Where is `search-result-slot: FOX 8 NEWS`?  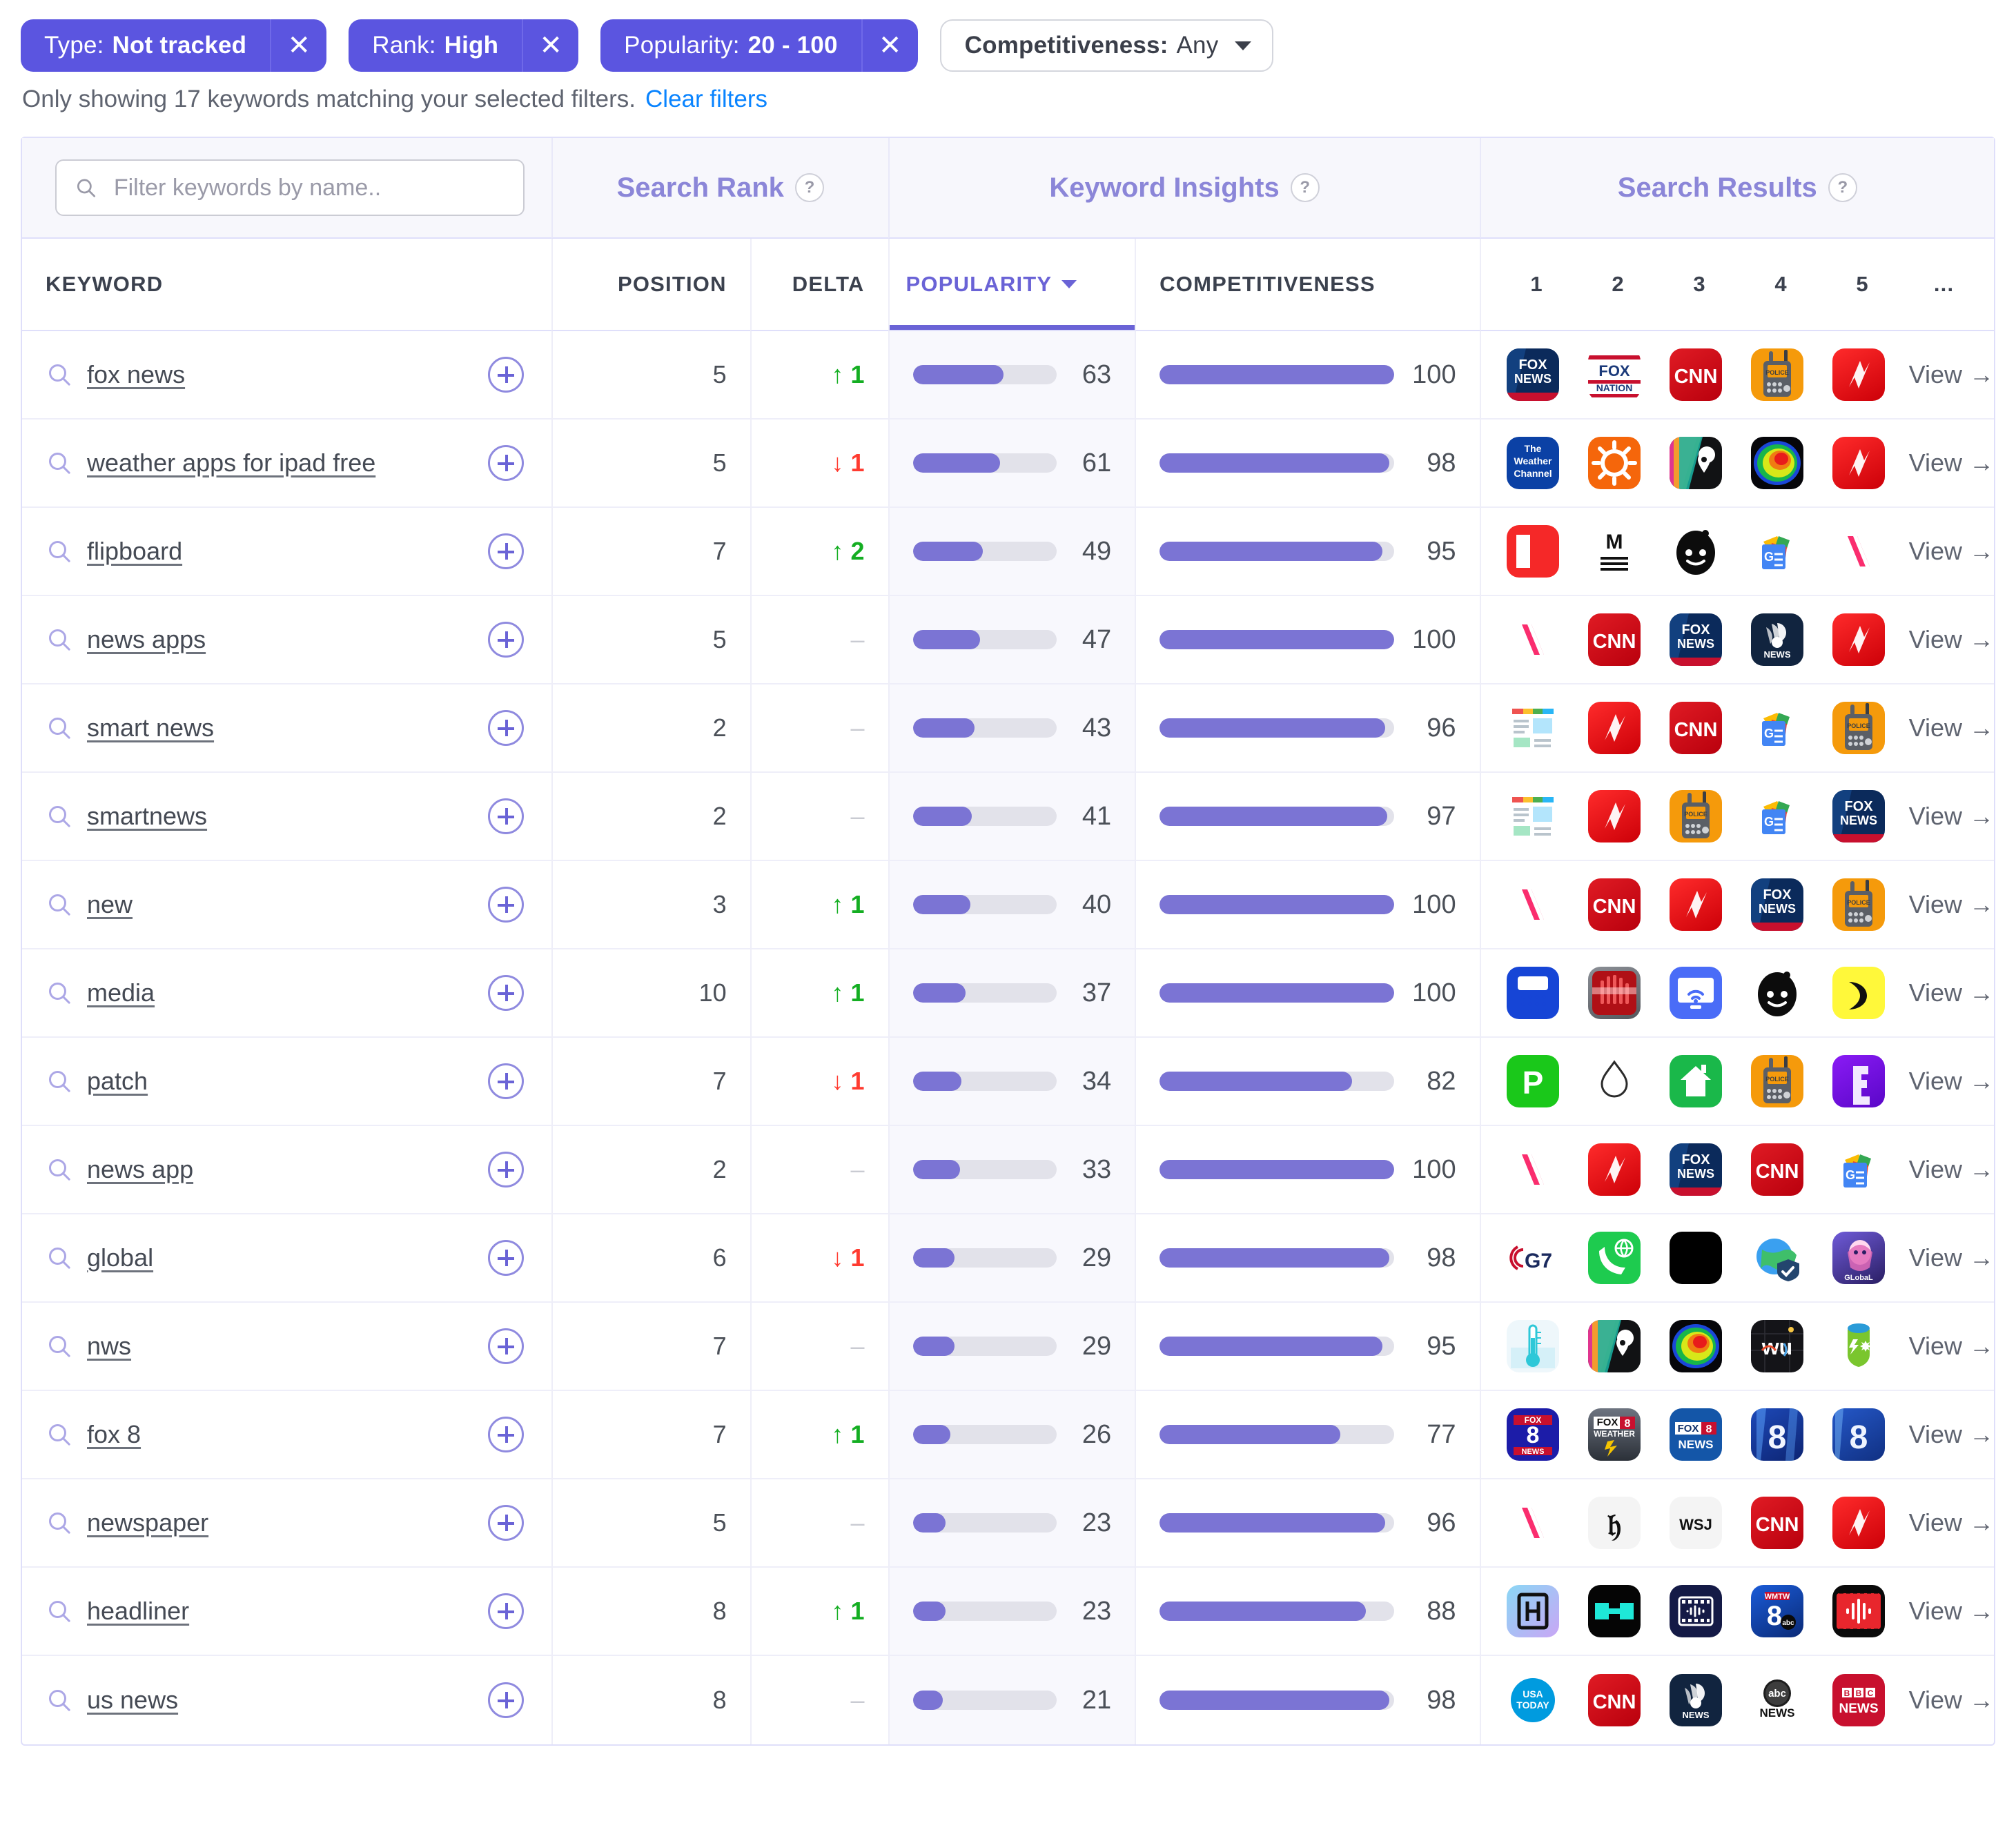 search-result-slot: FOX 8 NEWS is located at coordinates (1696, 1434).